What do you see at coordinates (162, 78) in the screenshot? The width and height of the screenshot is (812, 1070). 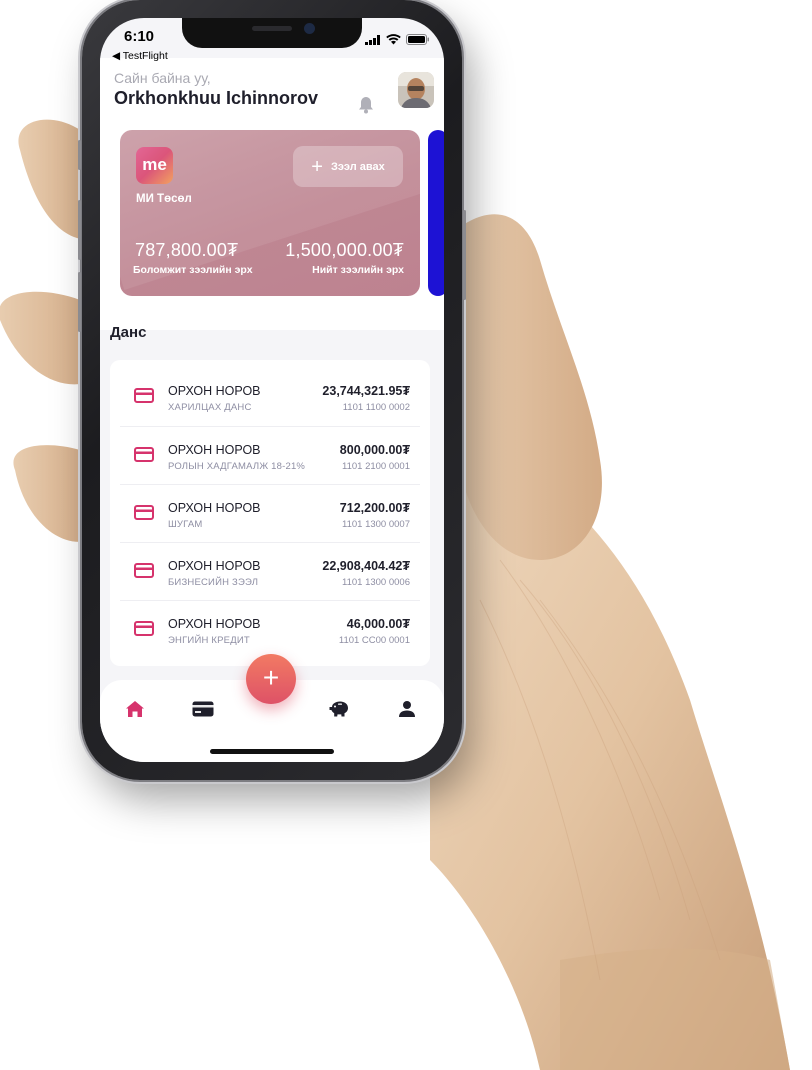 I see `greeting-text: Сайн байна уу,` at bounding box center [162, 78].